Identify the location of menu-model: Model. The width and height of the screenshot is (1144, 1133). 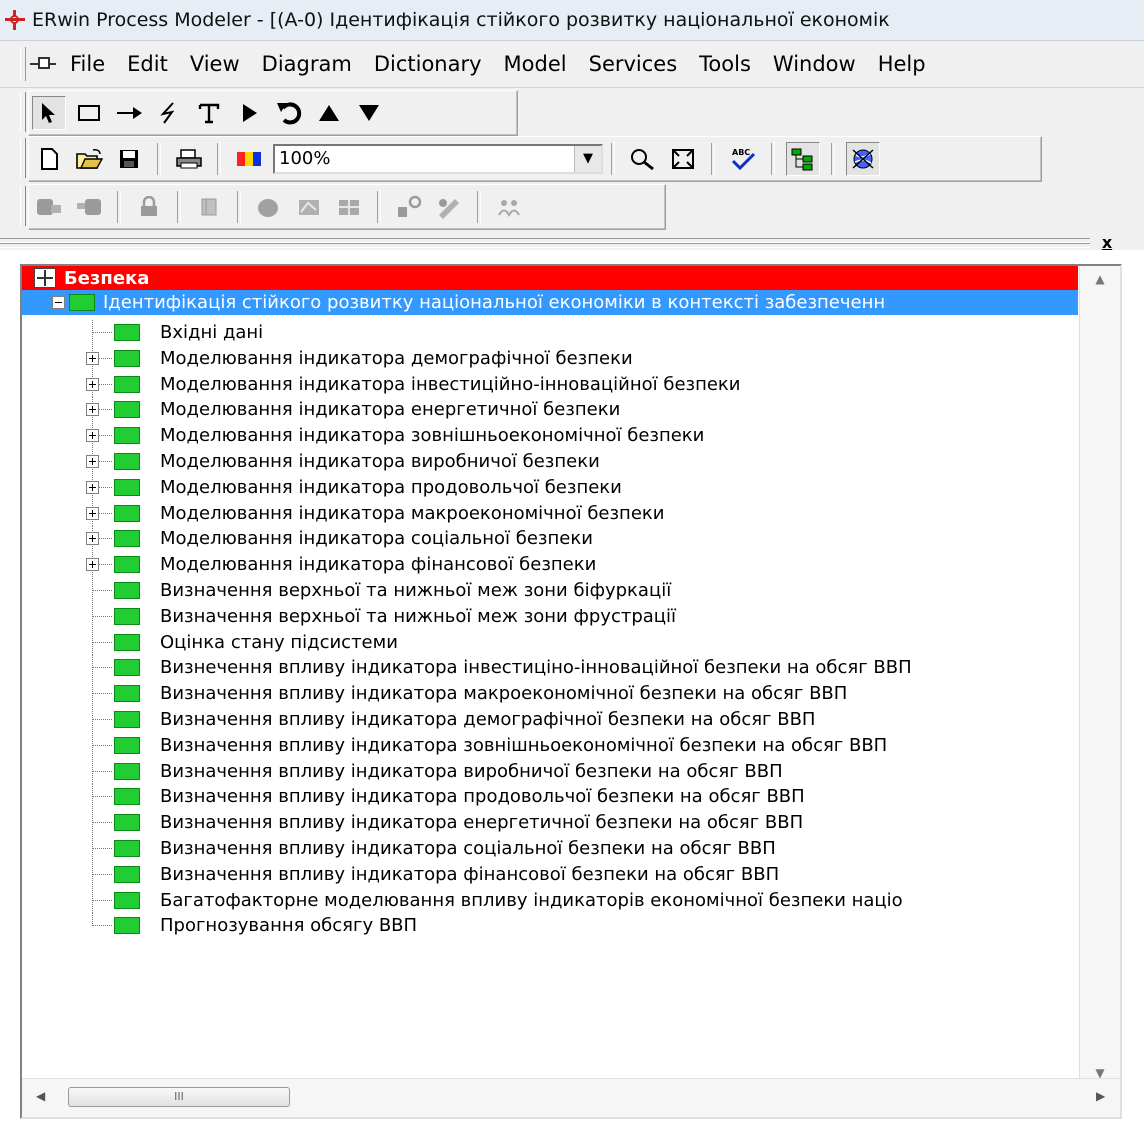
(535, 64).